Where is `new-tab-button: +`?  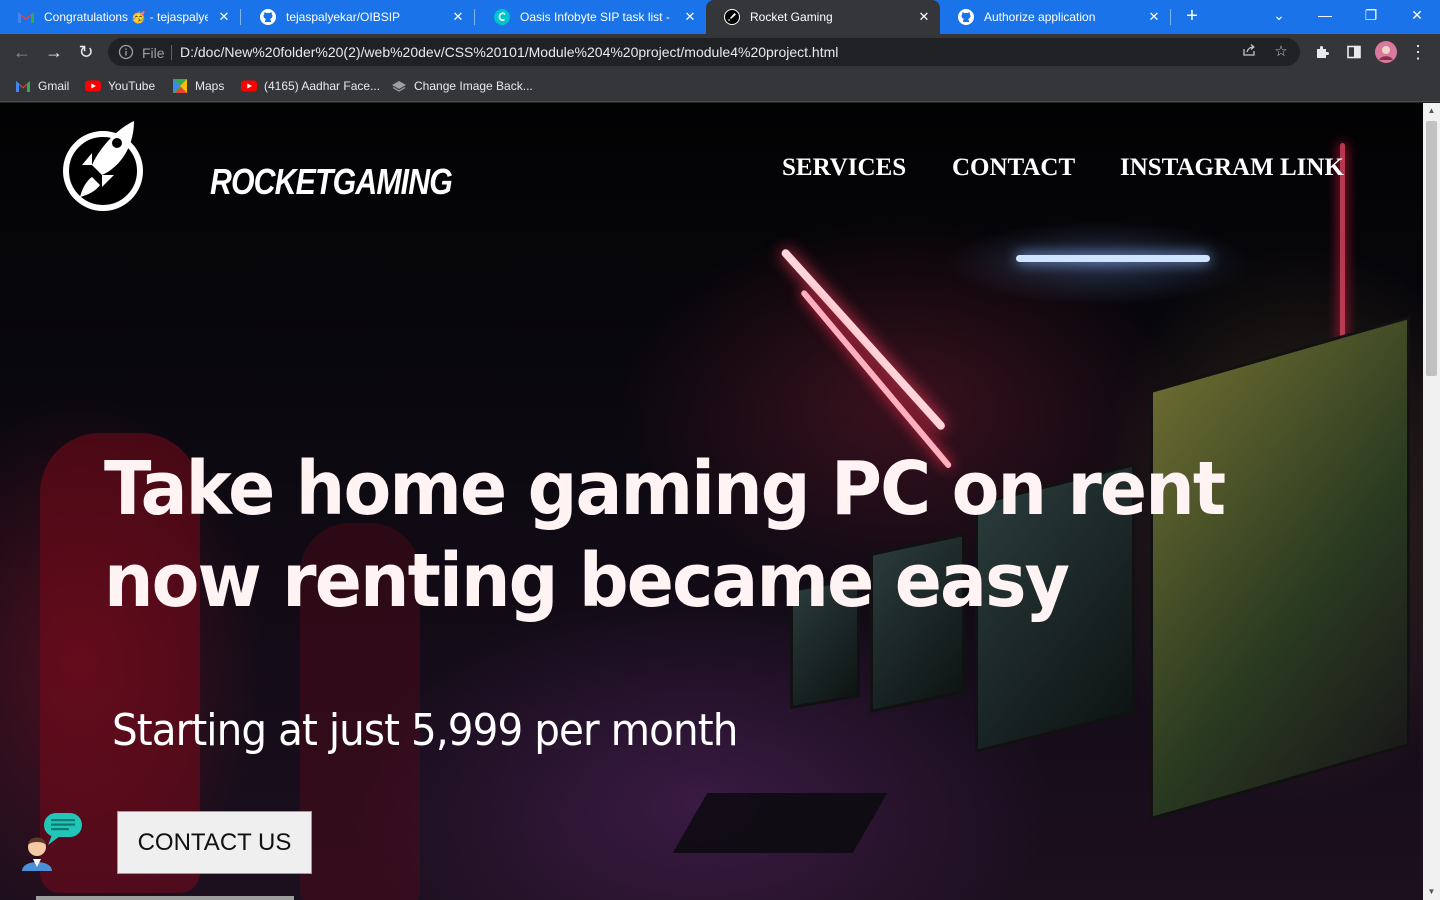
new-tab-button: + is located at coordinates (1192, 17).